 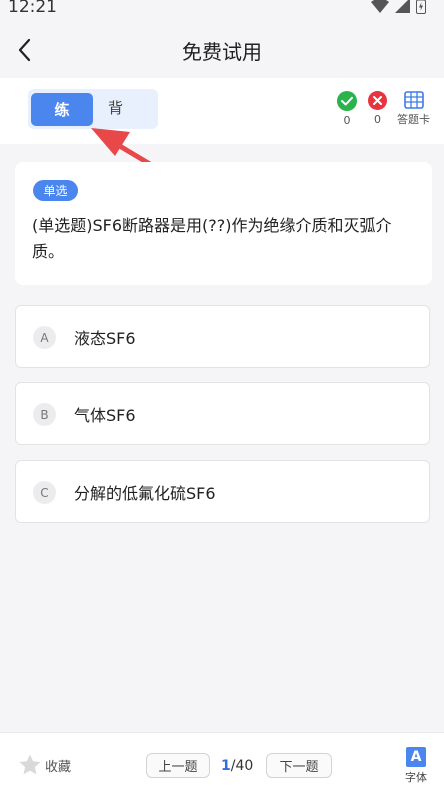 I want to click on nav-bar: 免费试用, so click(x=222, y=49).